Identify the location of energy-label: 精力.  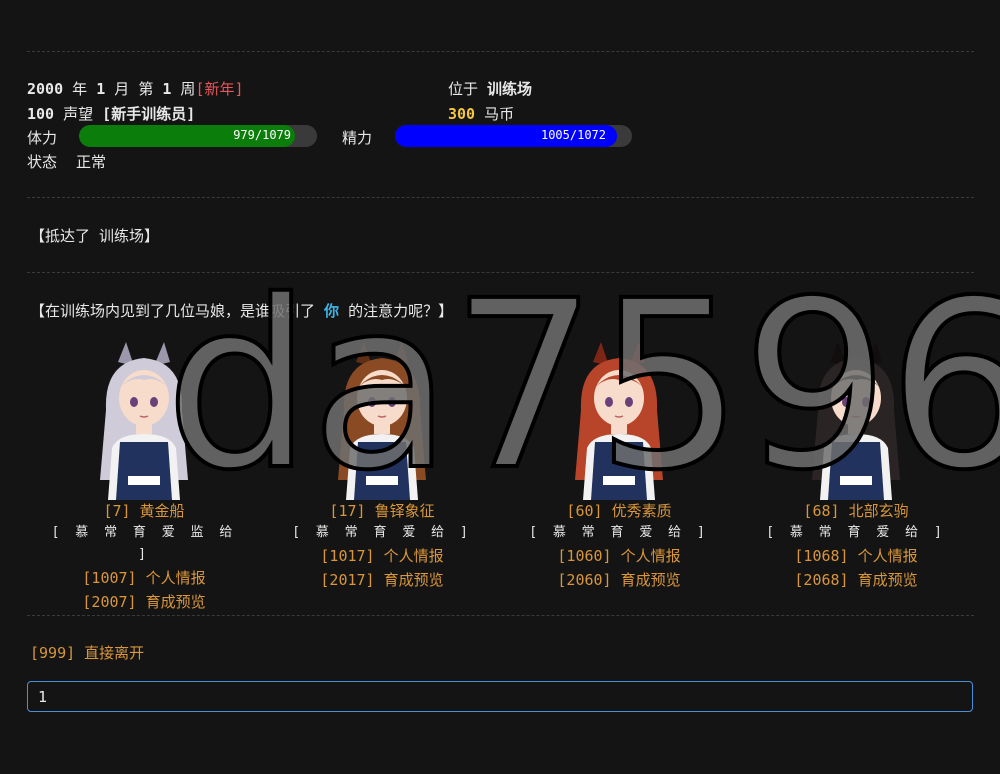
(357, 138).